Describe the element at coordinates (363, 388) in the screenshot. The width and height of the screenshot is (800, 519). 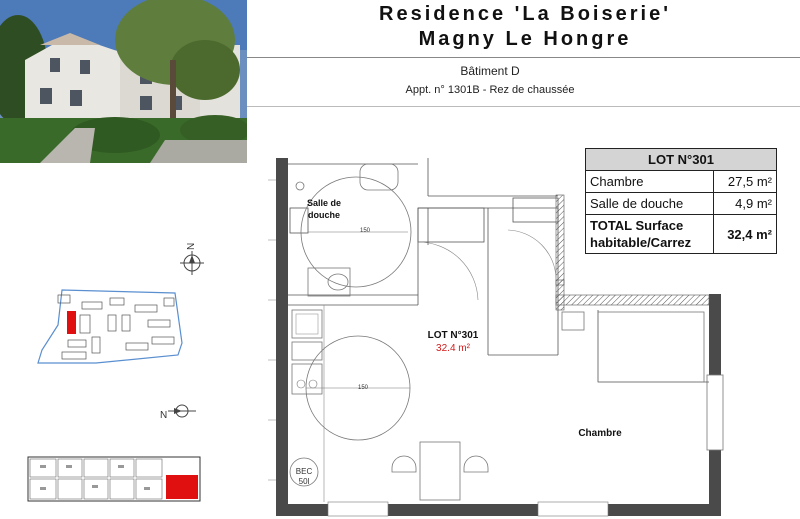
I see `dimension-label-2: 150` at that location.